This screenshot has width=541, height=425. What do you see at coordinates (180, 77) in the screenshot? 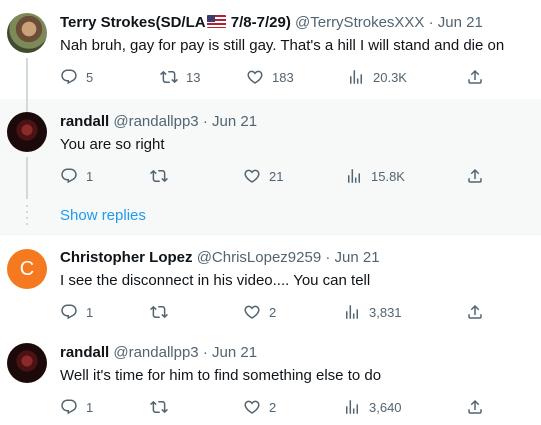
I see `retweet-button: 13` at bounding box center [180, 77].